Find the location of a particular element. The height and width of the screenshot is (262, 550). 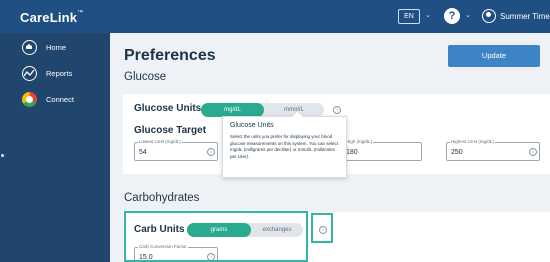

app-logo: CareLink™ is located at coordinates (51, 17).